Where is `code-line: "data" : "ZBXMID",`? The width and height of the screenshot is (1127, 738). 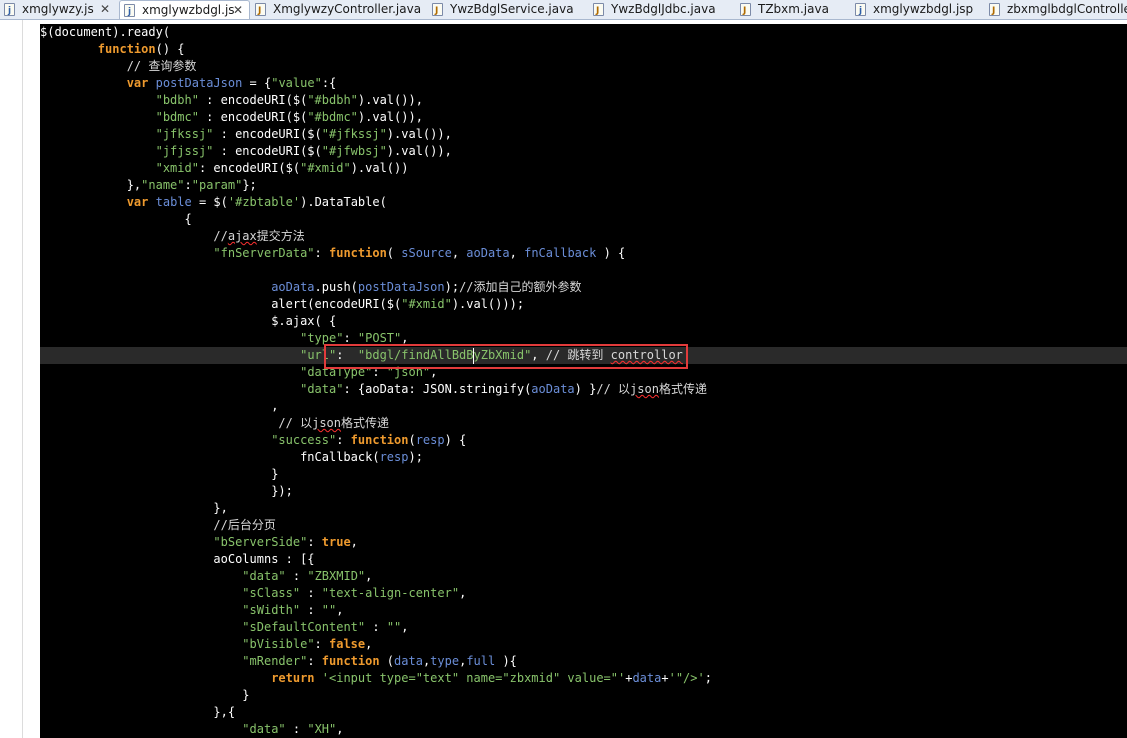
code-line: "data" : "ZBXMID", is located at coordinates (583, 576).